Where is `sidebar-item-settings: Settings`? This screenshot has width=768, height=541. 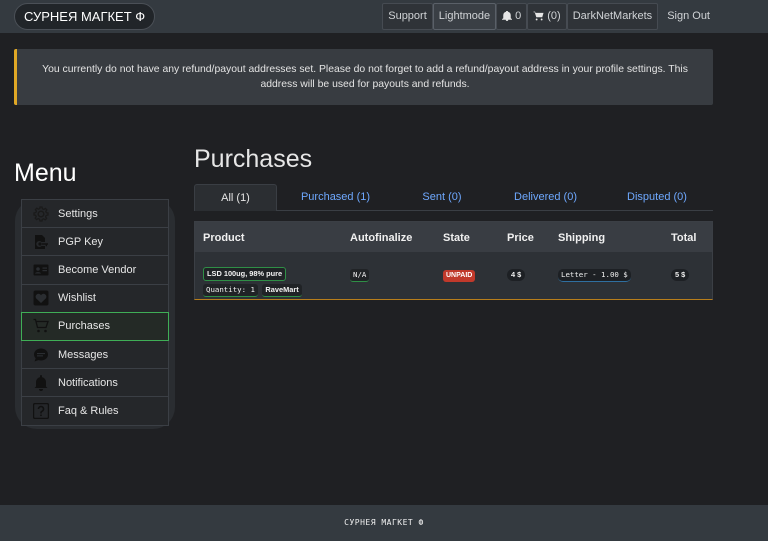 sidebar-item-settings: Settings is located at coordinates (95, 214).